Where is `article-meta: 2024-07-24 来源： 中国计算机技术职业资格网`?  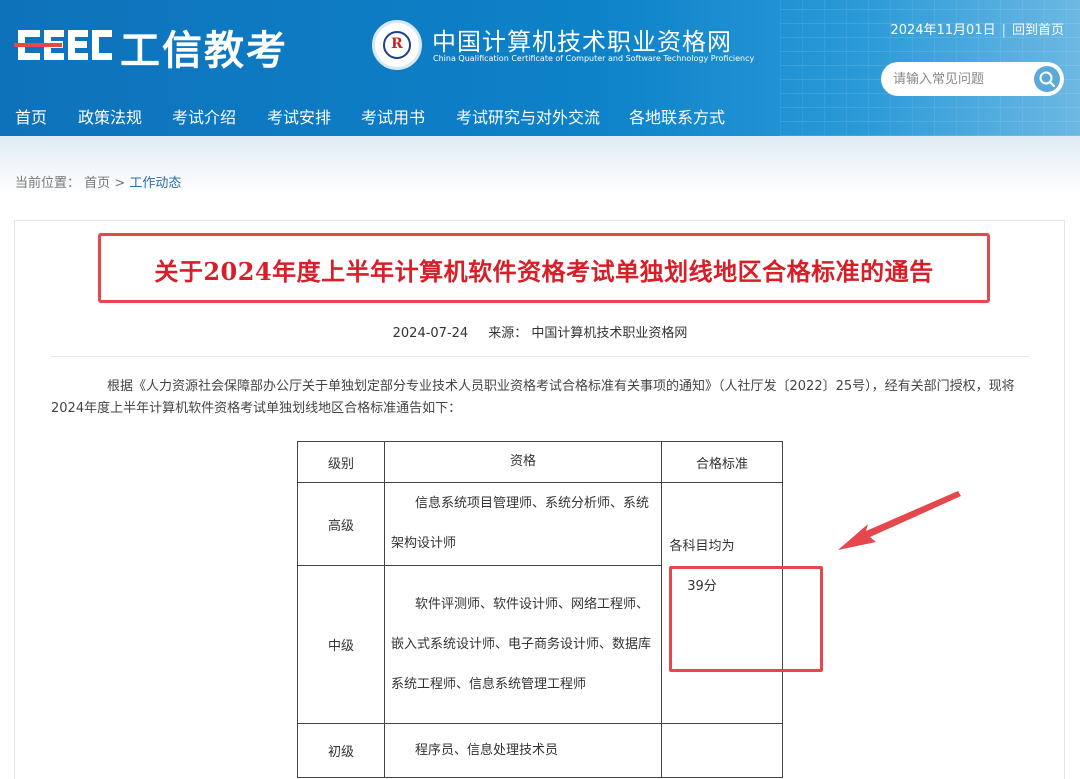 article-meta: 2024-07-24 来源： 中国计算机技术职业资格网 is located at coordinates (540, 331).